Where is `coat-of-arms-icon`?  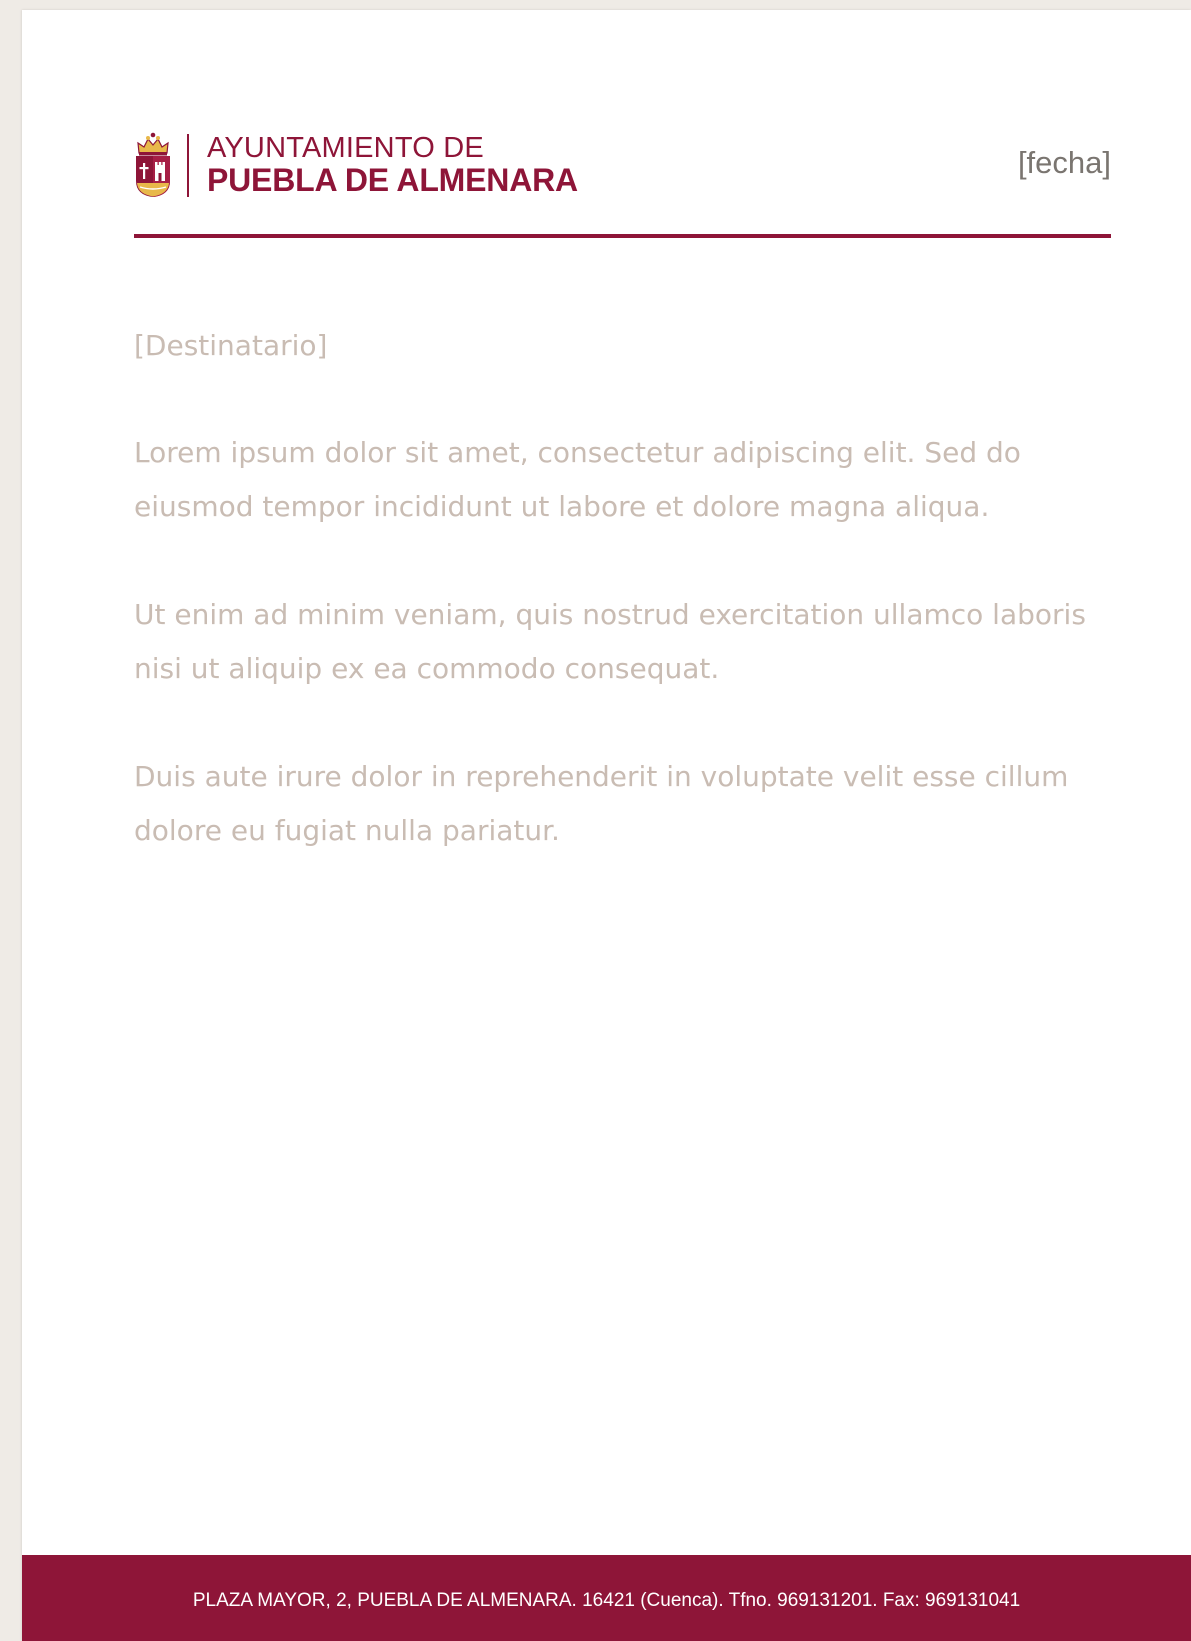 coat-of-arms-icon is located at coordinates (153, 164).